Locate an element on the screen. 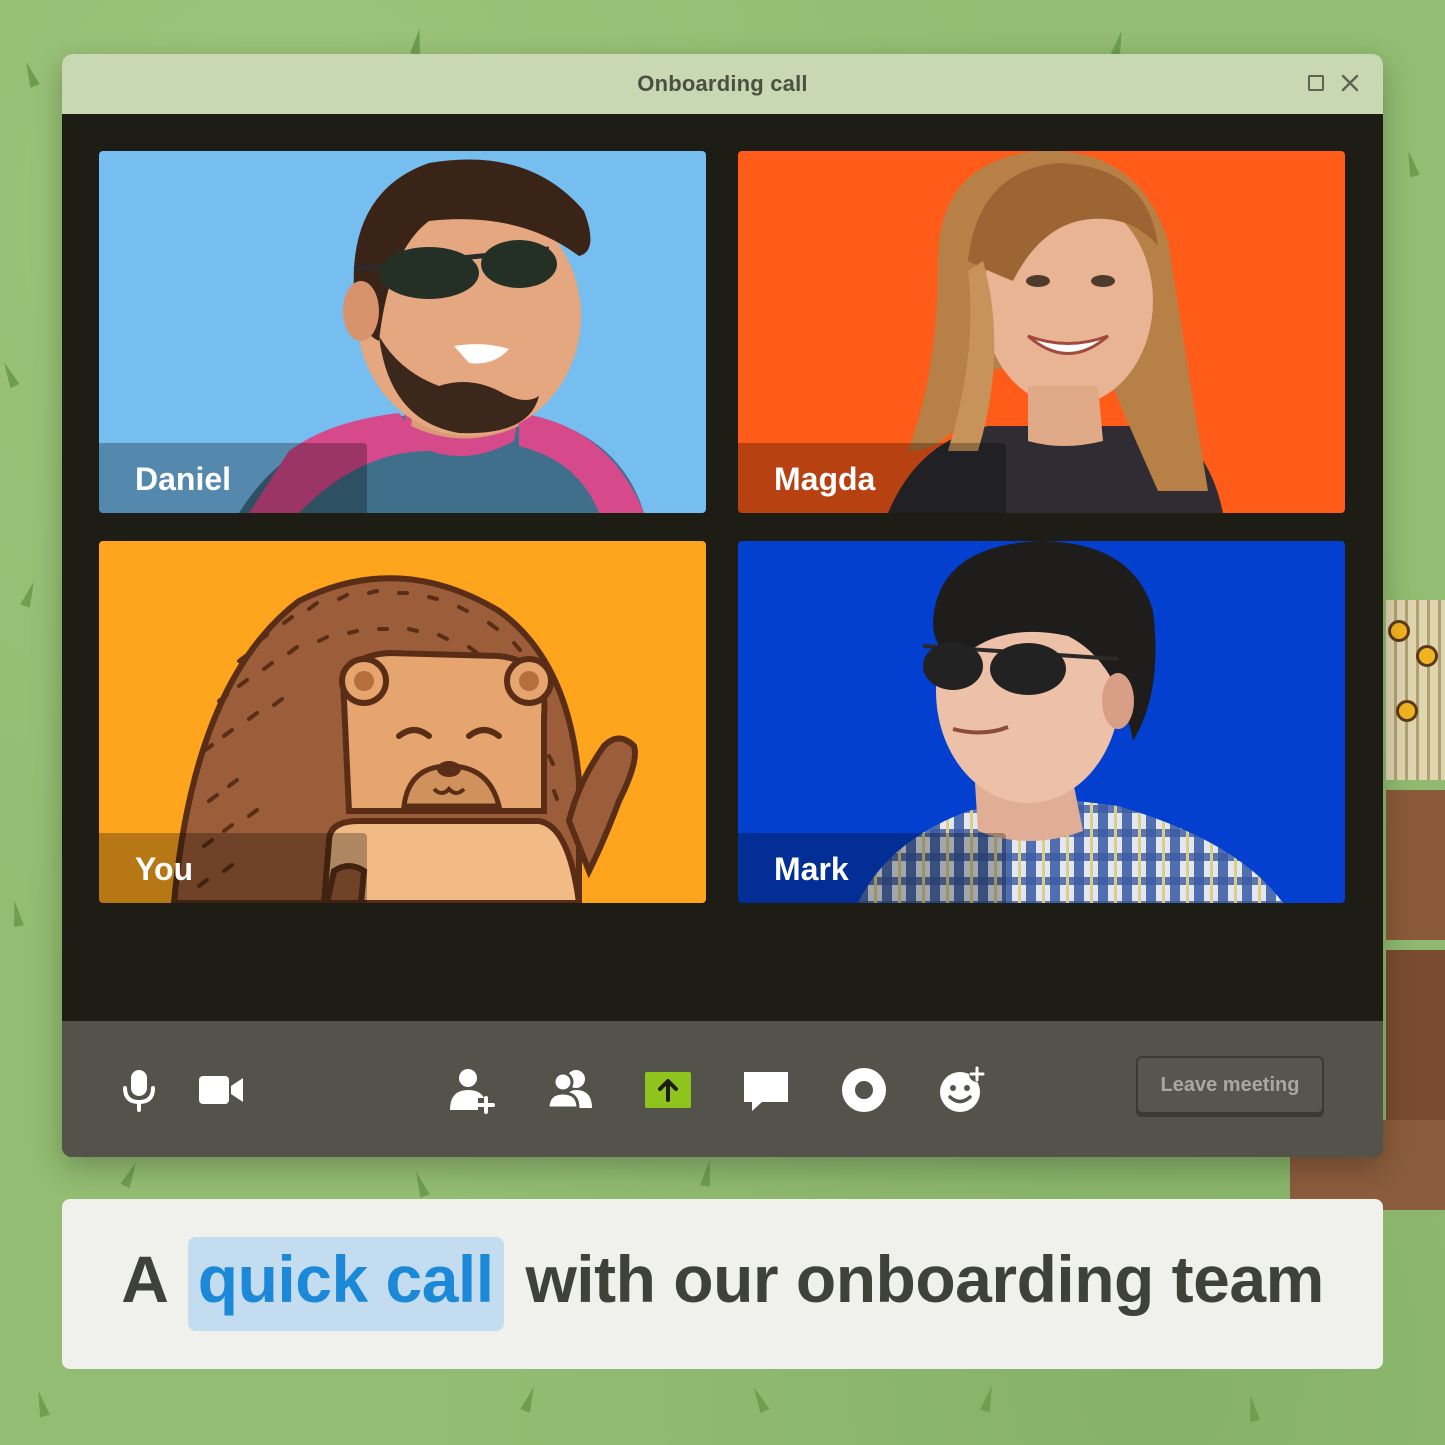 The height and width of the screenshot is (1445, 1445). video-tile-magda: Magda is located at coordinates (1041, 332).